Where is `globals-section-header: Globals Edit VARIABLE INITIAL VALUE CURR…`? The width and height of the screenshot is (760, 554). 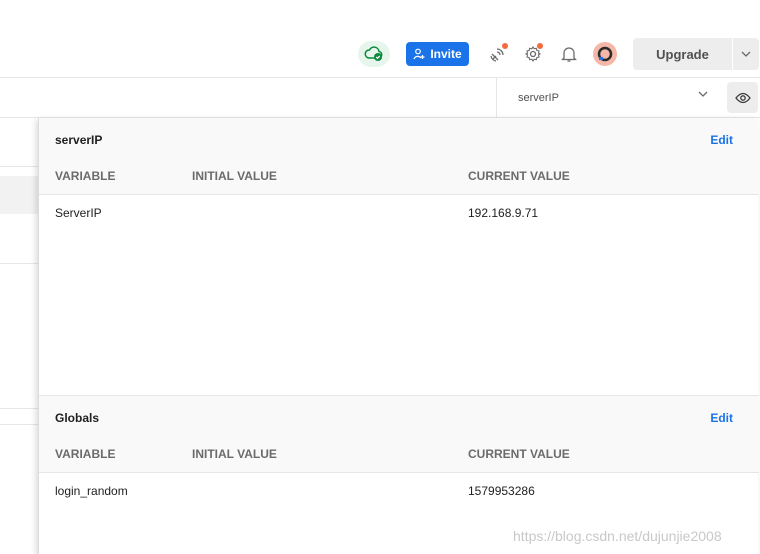 globals-section-header: Globals Edit VARIABLE INITIAL VALUE CURR… is located at coordinates (399, 434).